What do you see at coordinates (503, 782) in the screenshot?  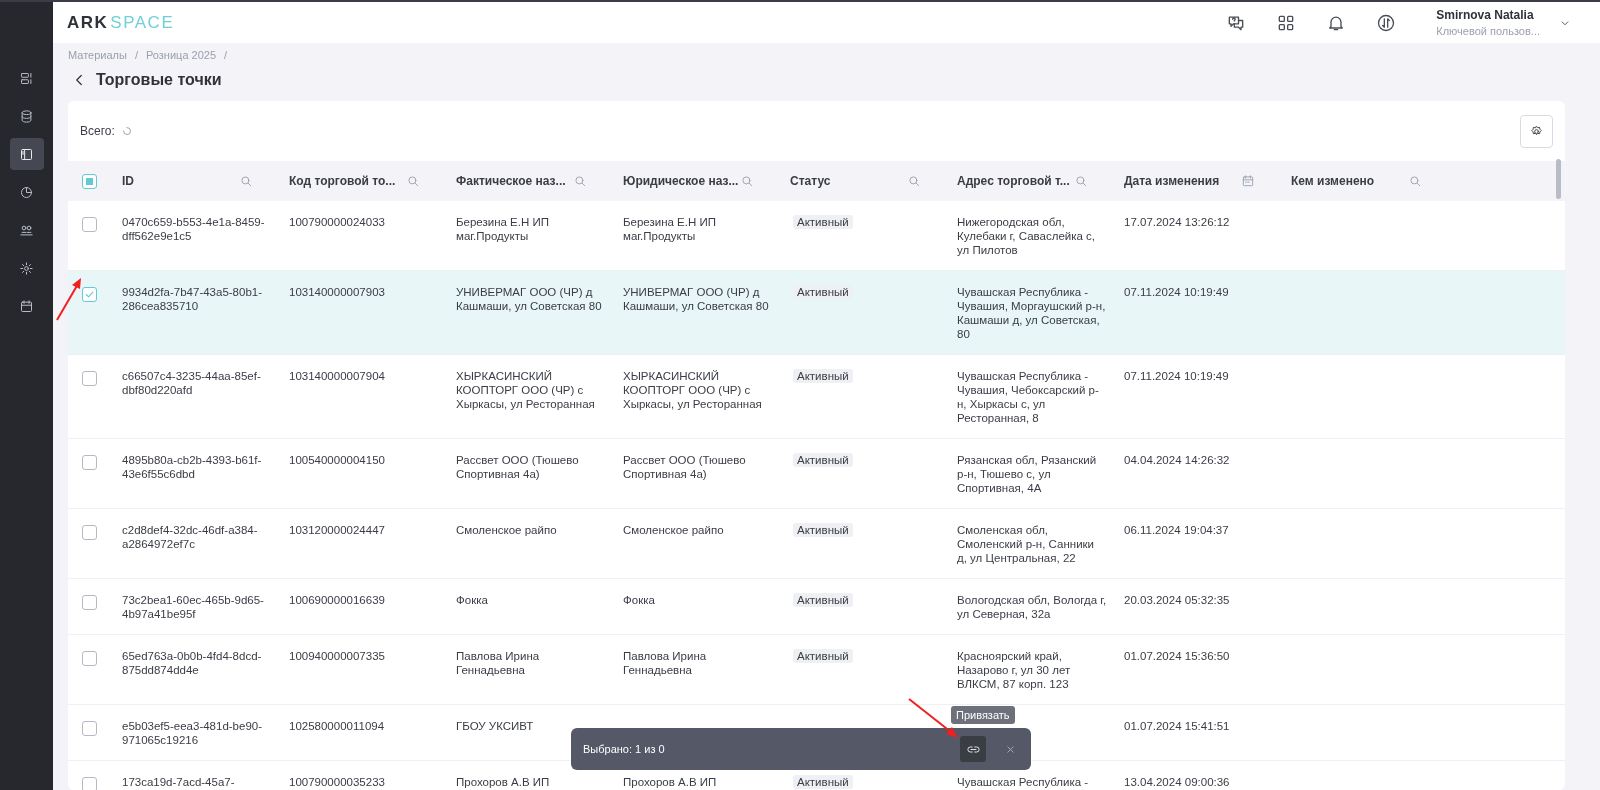 I see `table-cell-text: Прохоров А.В ИП` at bounding box center [503, 782].